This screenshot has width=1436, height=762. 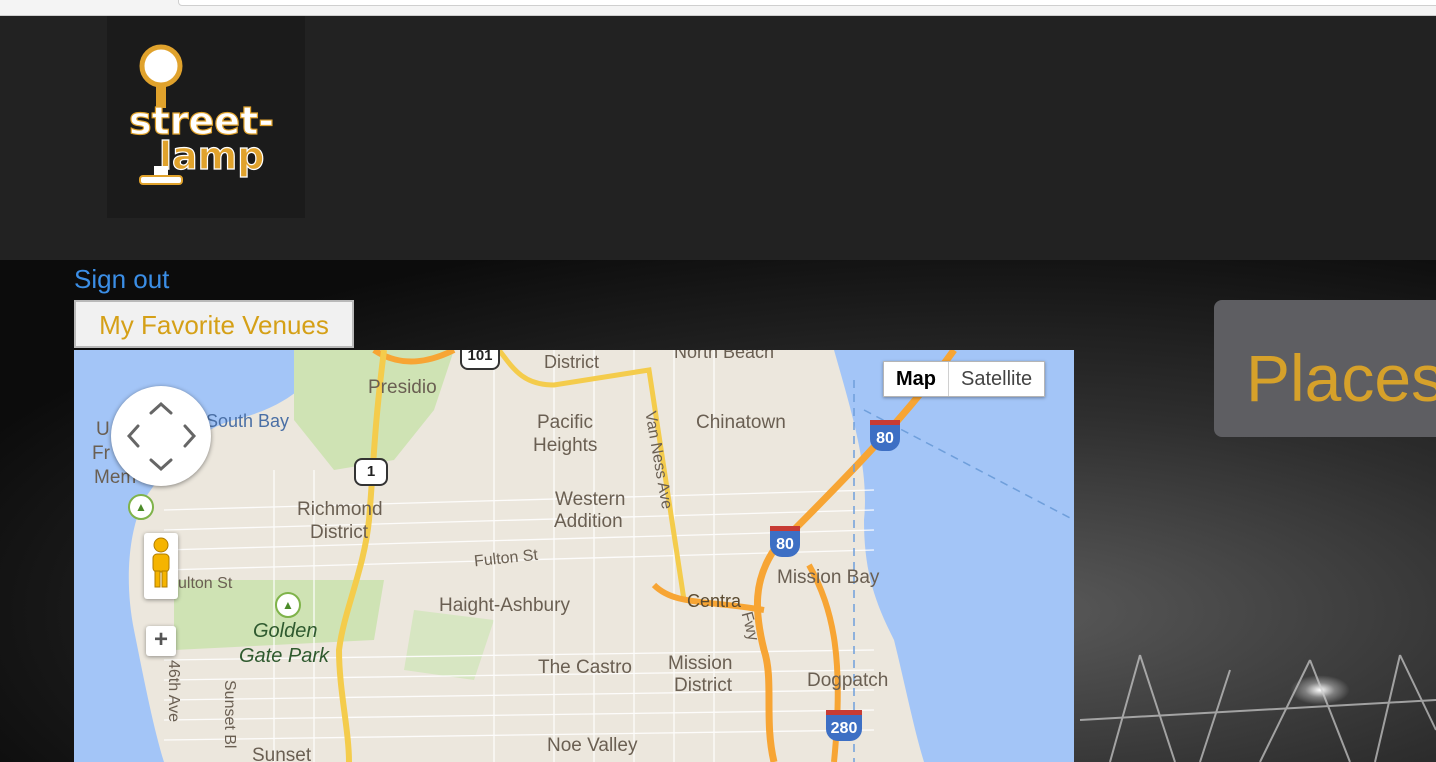 What do you see at coordinates (214, 324) in the screenshot?
I see `favorite-venues-button: My Favorite Venues` at bounding box center [214, 324].